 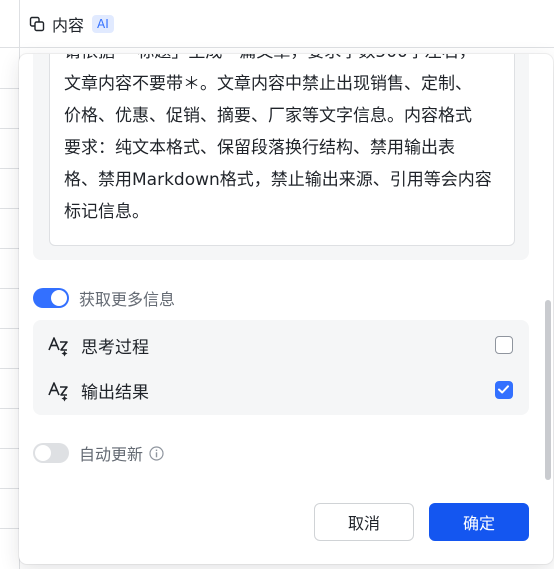 I want to click on field-link-icon, so click(x=37, y=24).